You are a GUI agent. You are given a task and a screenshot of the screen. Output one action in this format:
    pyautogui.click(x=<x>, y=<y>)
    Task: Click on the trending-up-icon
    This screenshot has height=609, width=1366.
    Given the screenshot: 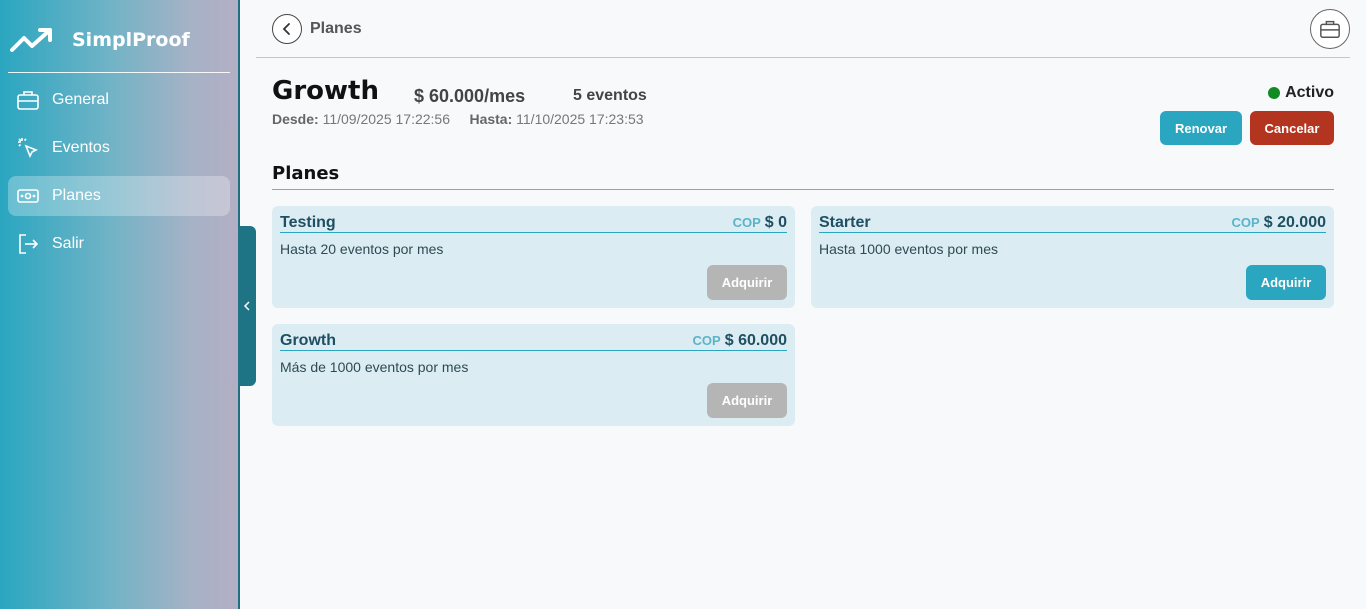 What is the action you would take?
    pyautogui.click(x=31, y=40)
    